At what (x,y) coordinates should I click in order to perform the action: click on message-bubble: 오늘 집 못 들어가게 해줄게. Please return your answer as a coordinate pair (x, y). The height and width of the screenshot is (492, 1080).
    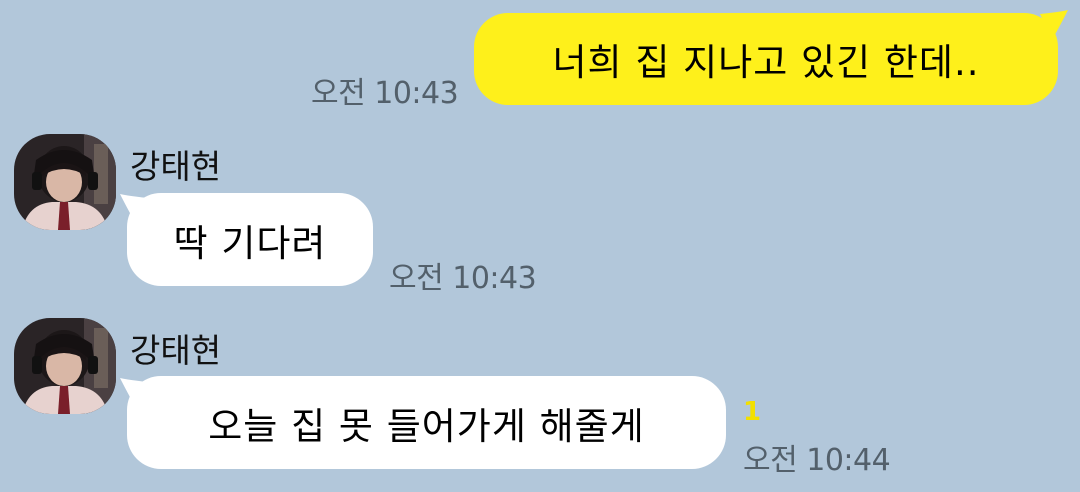
    Looking at the image, I should click on (426, 422).